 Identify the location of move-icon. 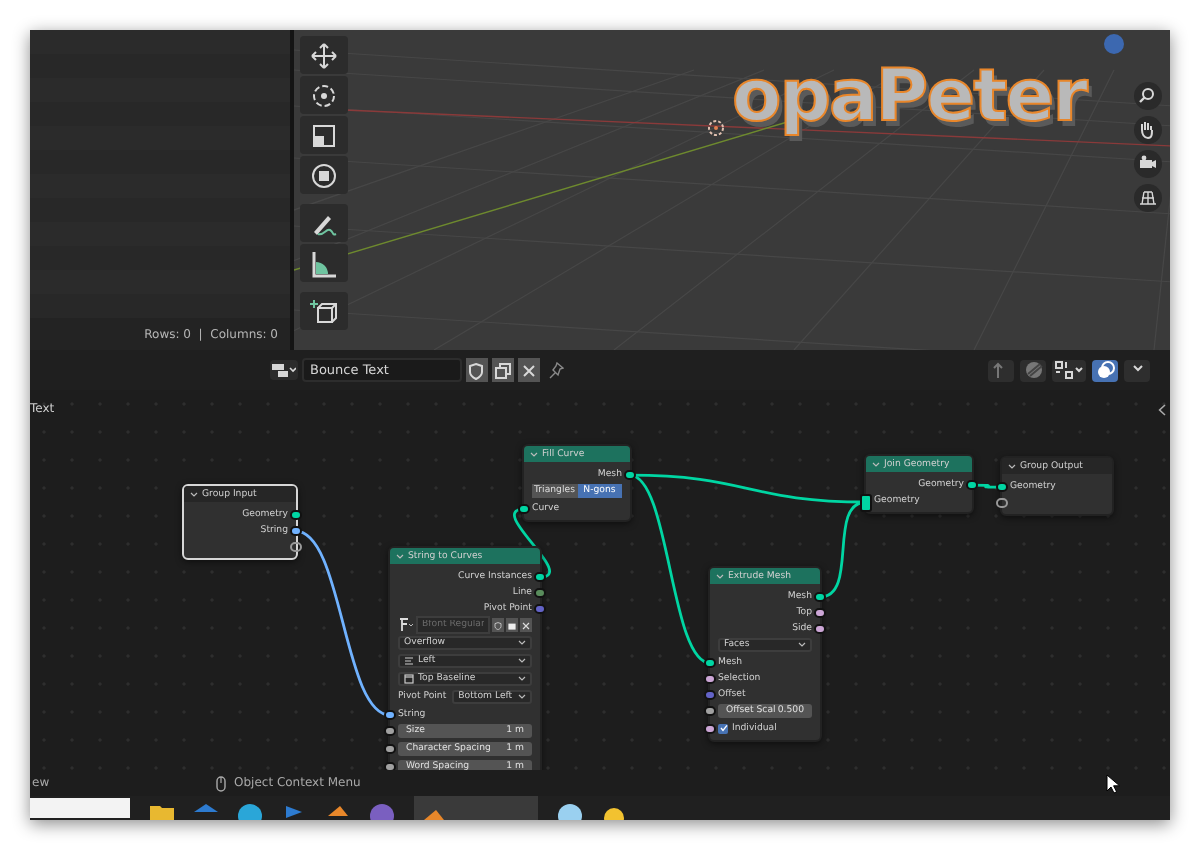
(324, 55).